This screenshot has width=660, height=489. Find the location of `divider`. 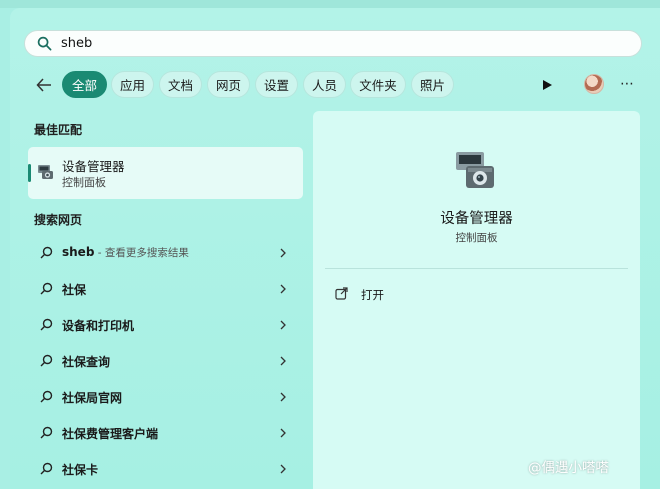

divider is located at coordinates (476, 268).